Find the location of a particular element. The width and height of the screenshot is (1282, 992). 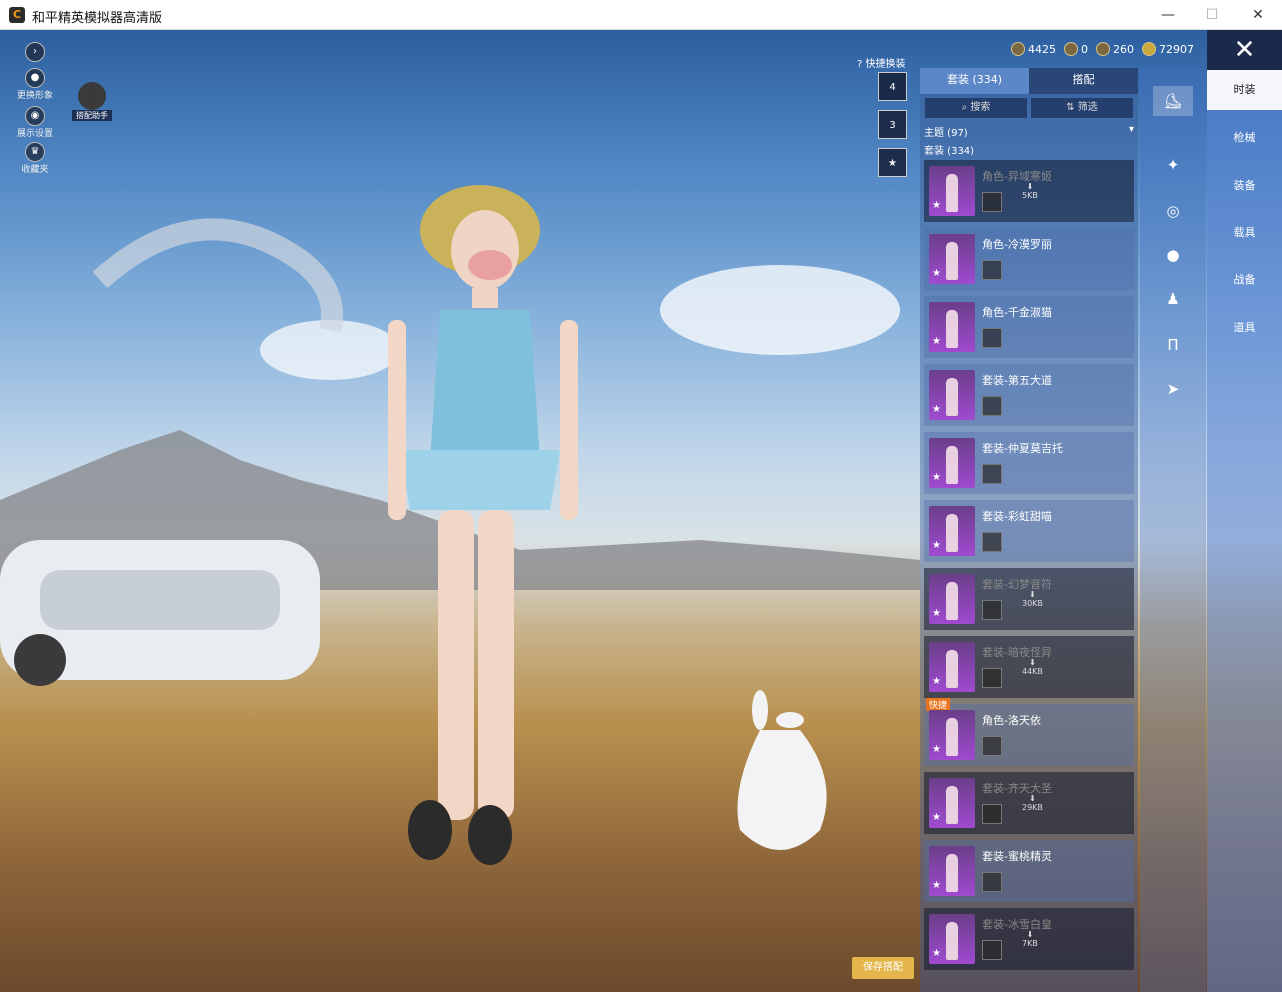

sidebar-item-fashion: 时装 is located at coordinates (1244, 90).